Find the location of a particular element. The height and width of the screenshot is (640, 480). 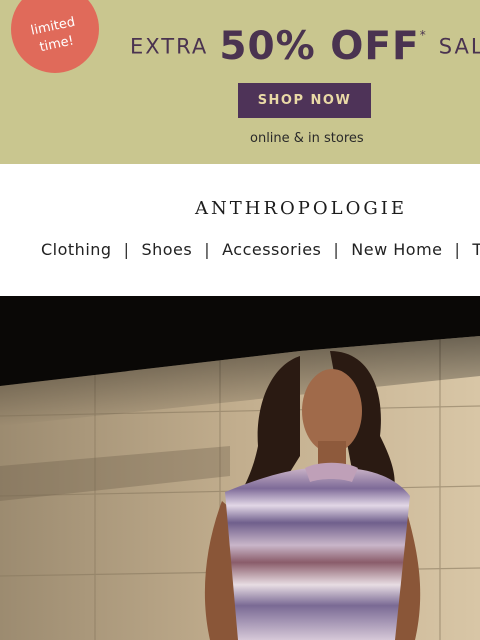

limited-time-badge: limited time! is located at coordinates (55, 36).